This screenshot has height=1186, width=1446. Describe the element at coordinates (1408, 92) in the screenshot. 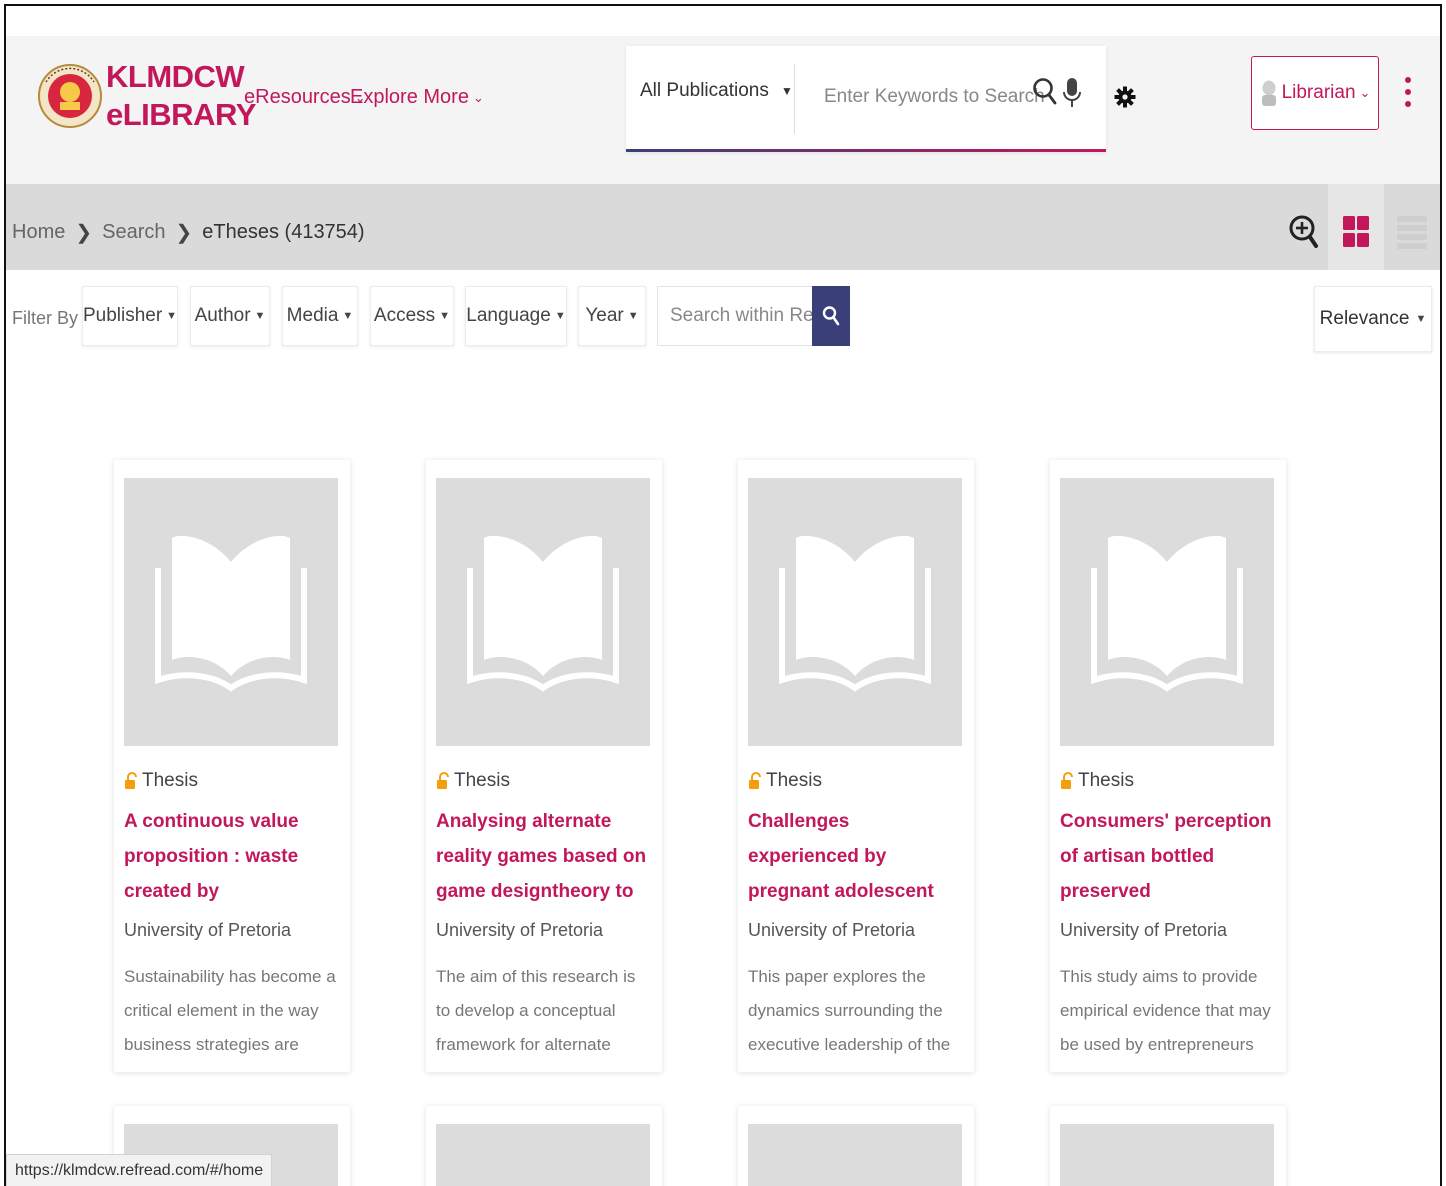

I see `more-options-icon` at that location.